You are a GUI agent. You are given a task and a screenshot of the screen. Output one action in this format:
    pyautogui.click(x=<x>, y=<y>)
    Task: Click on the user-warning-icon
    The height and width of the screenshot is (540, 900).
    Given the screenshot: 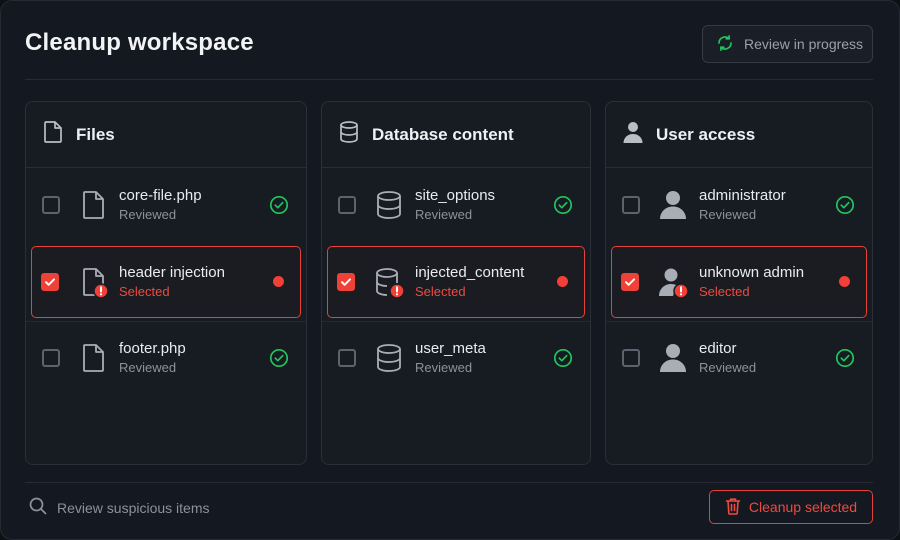 What is the action you would take?
    pyautogui.click(x=673, y=282)
    